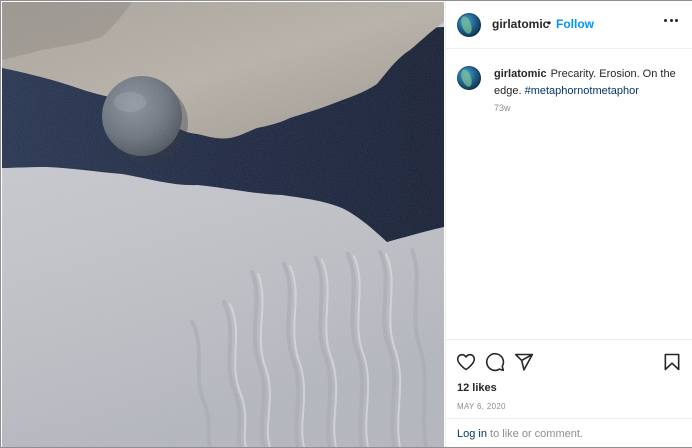  I want to click on post-username: girlatomic, so click(520, 24).